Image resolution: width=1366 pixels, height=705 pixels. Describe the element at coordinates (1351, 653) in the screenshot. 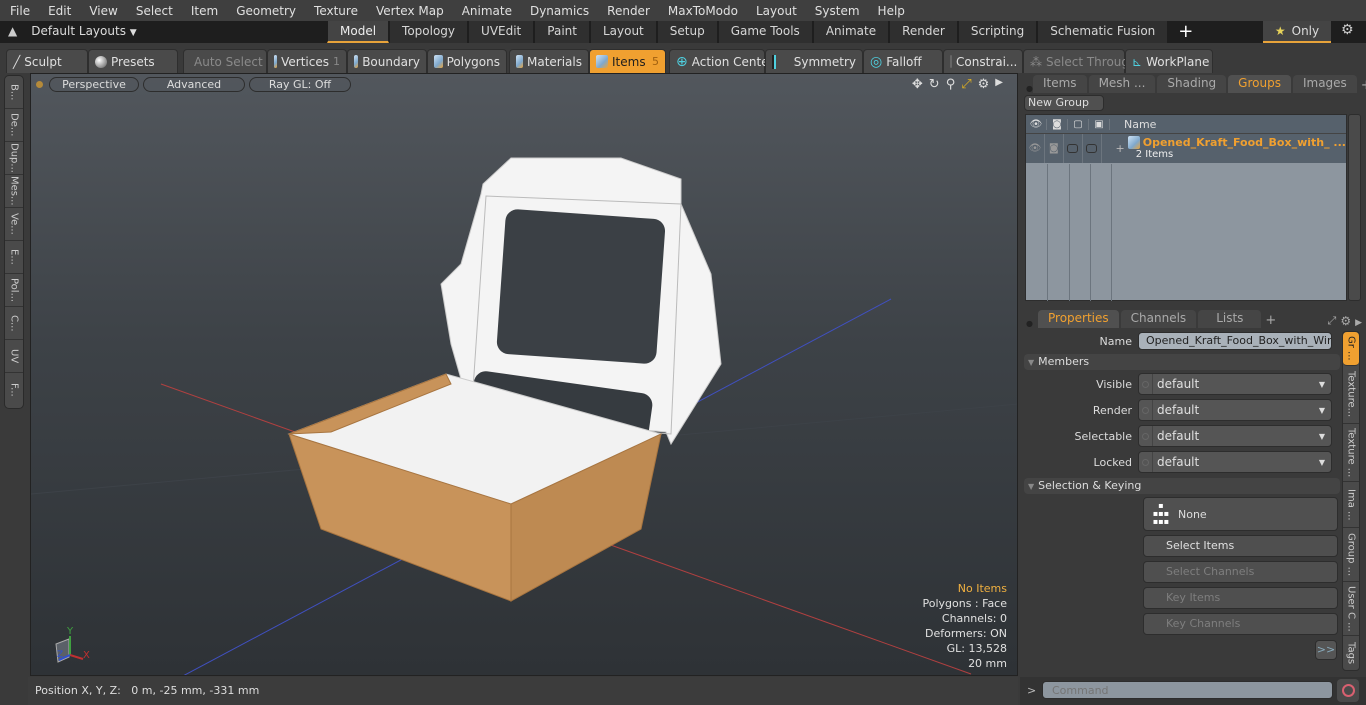

I see `side-tab-tags: Tags` at that location.